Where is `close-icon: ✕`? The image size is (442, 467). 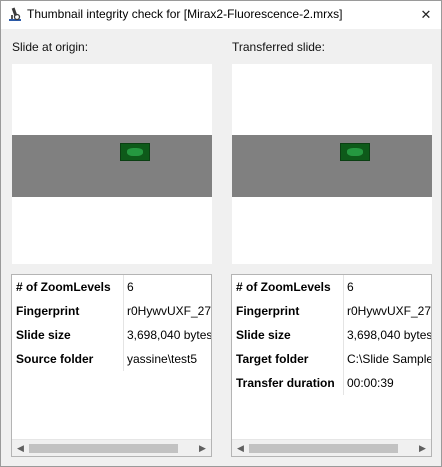 close-icon: ✕ is located at coordinates (426, 14).